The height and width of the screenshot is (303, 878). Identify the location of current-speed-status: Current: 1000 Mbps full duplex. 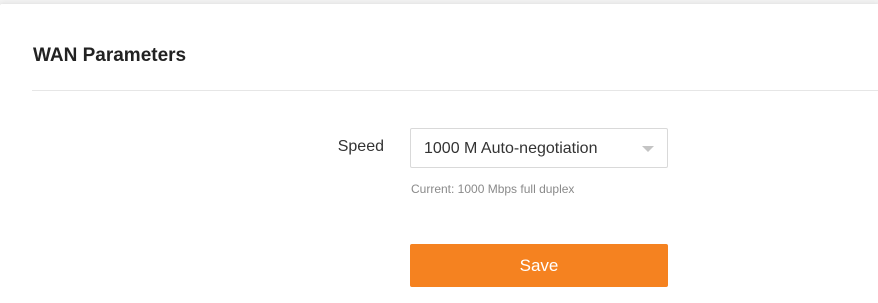
(493, 189).